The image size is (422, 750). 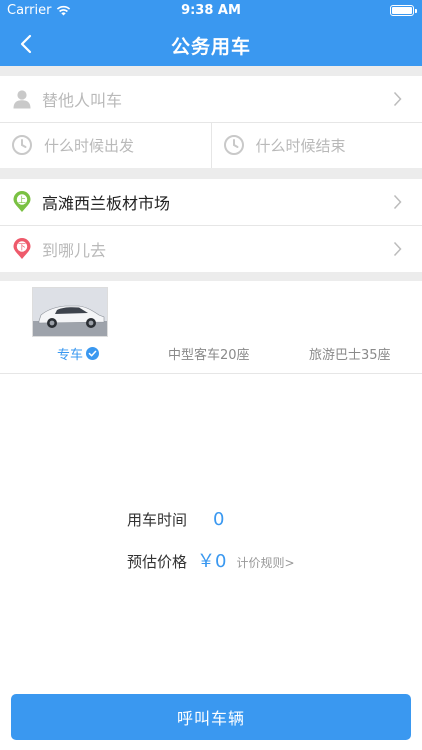 What do you see at coordinates (210, 47) in the screenshot?
I see `page-title: 公务用车` at bounding box center [210, 47].